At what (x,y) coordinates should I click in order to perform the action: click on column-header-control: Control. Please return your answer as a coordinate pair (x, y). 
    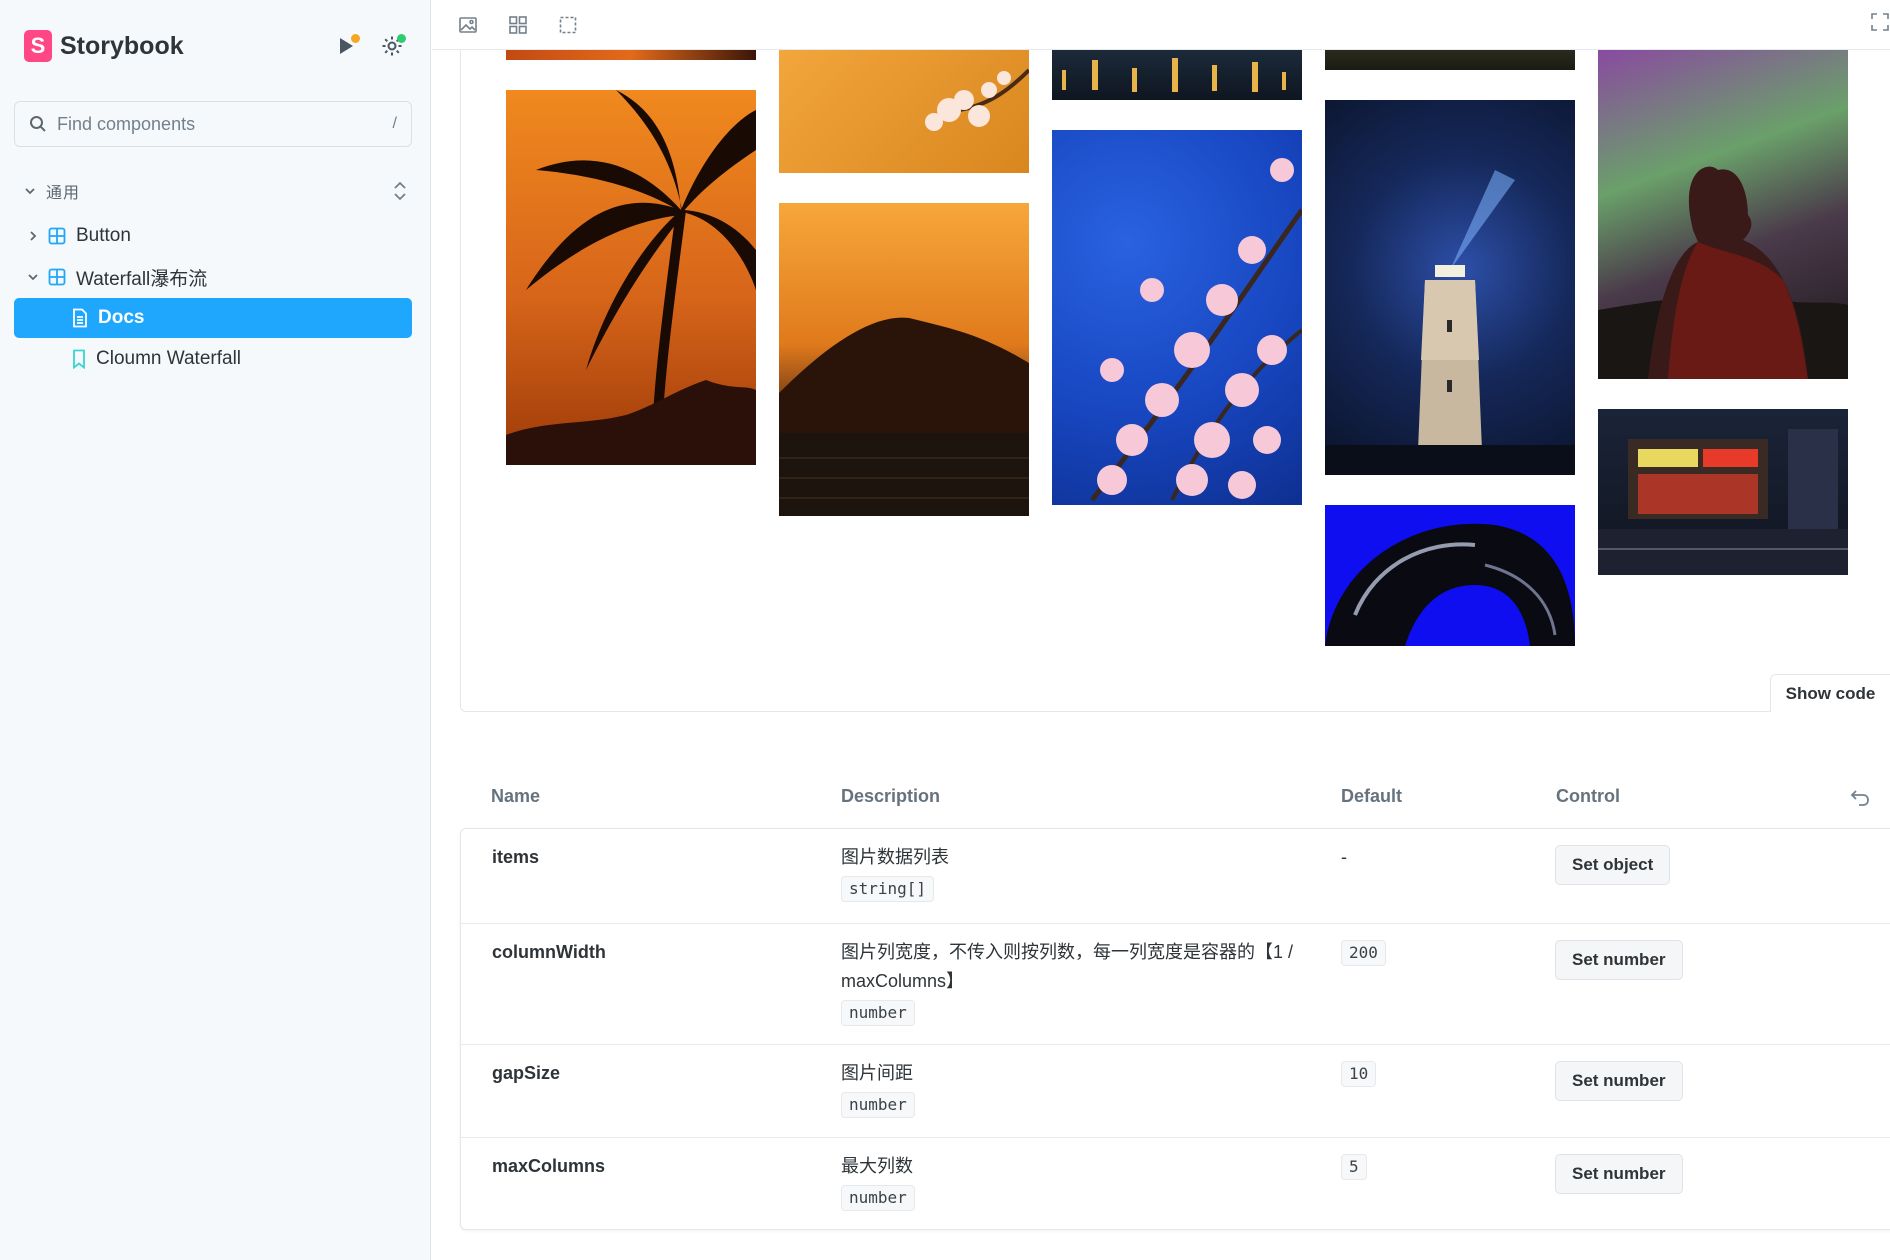
    Looking at the image, I should click on (1588, 796).